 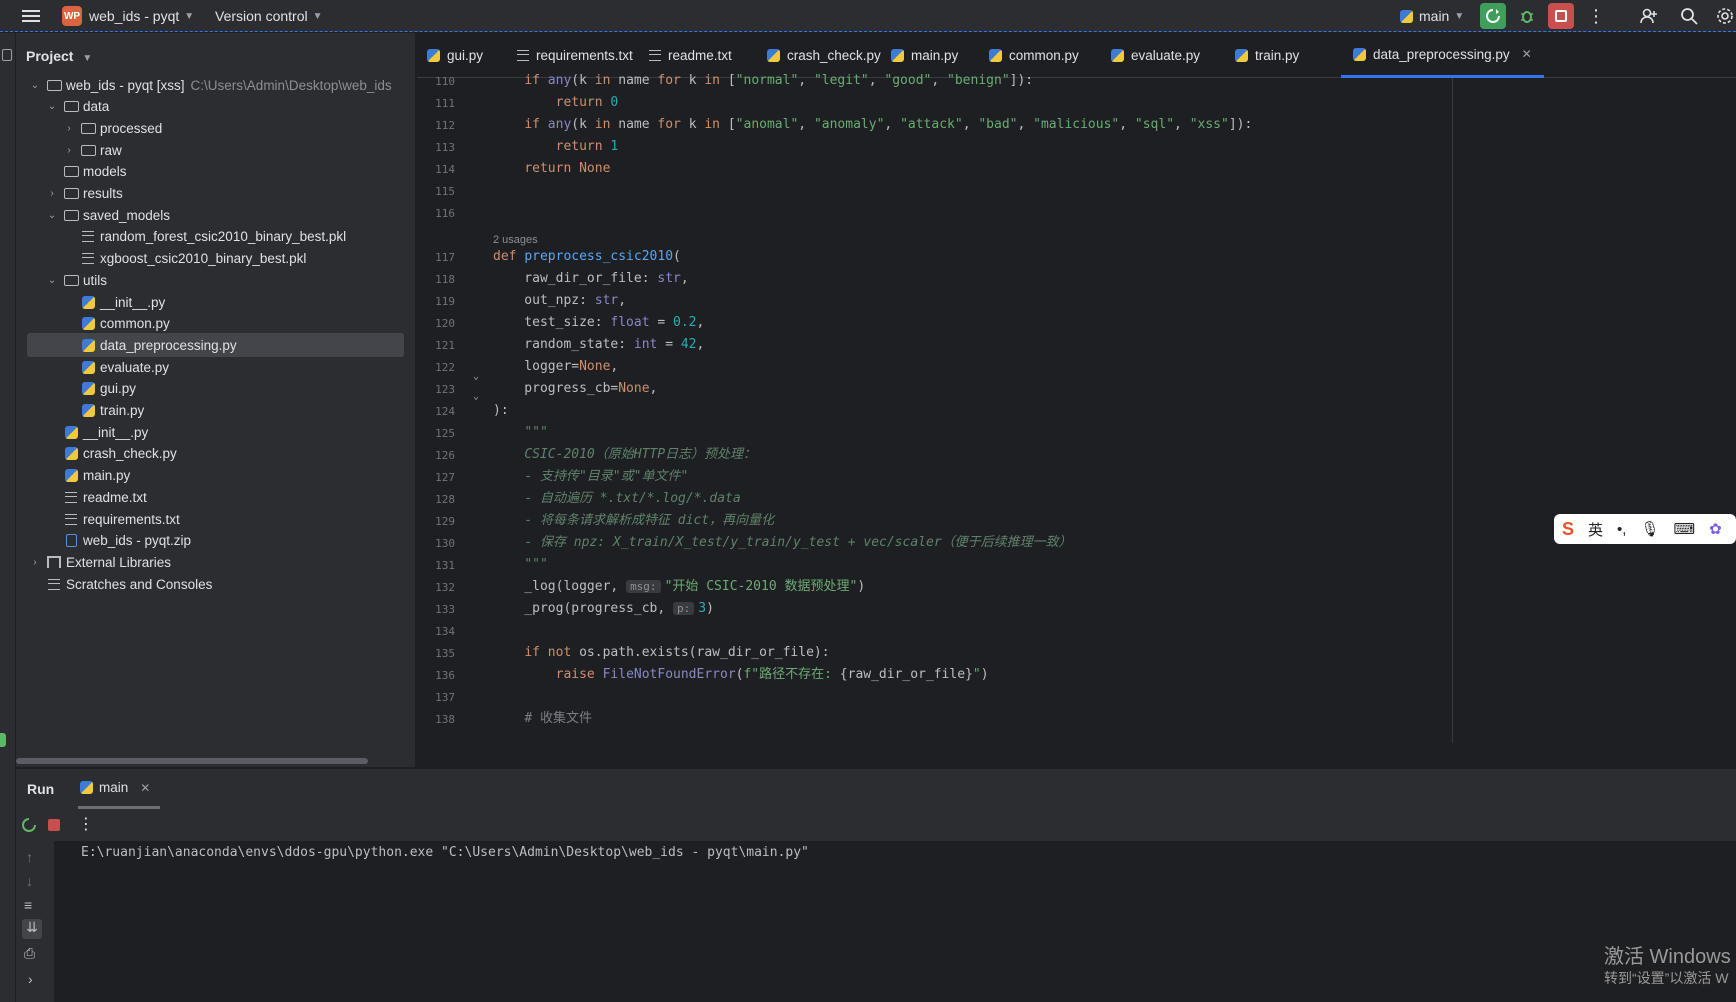 What do you see at coordinates (216, 476) in the screenshot?
I see `tree-item: main.py` at bounding box center [216, 476].